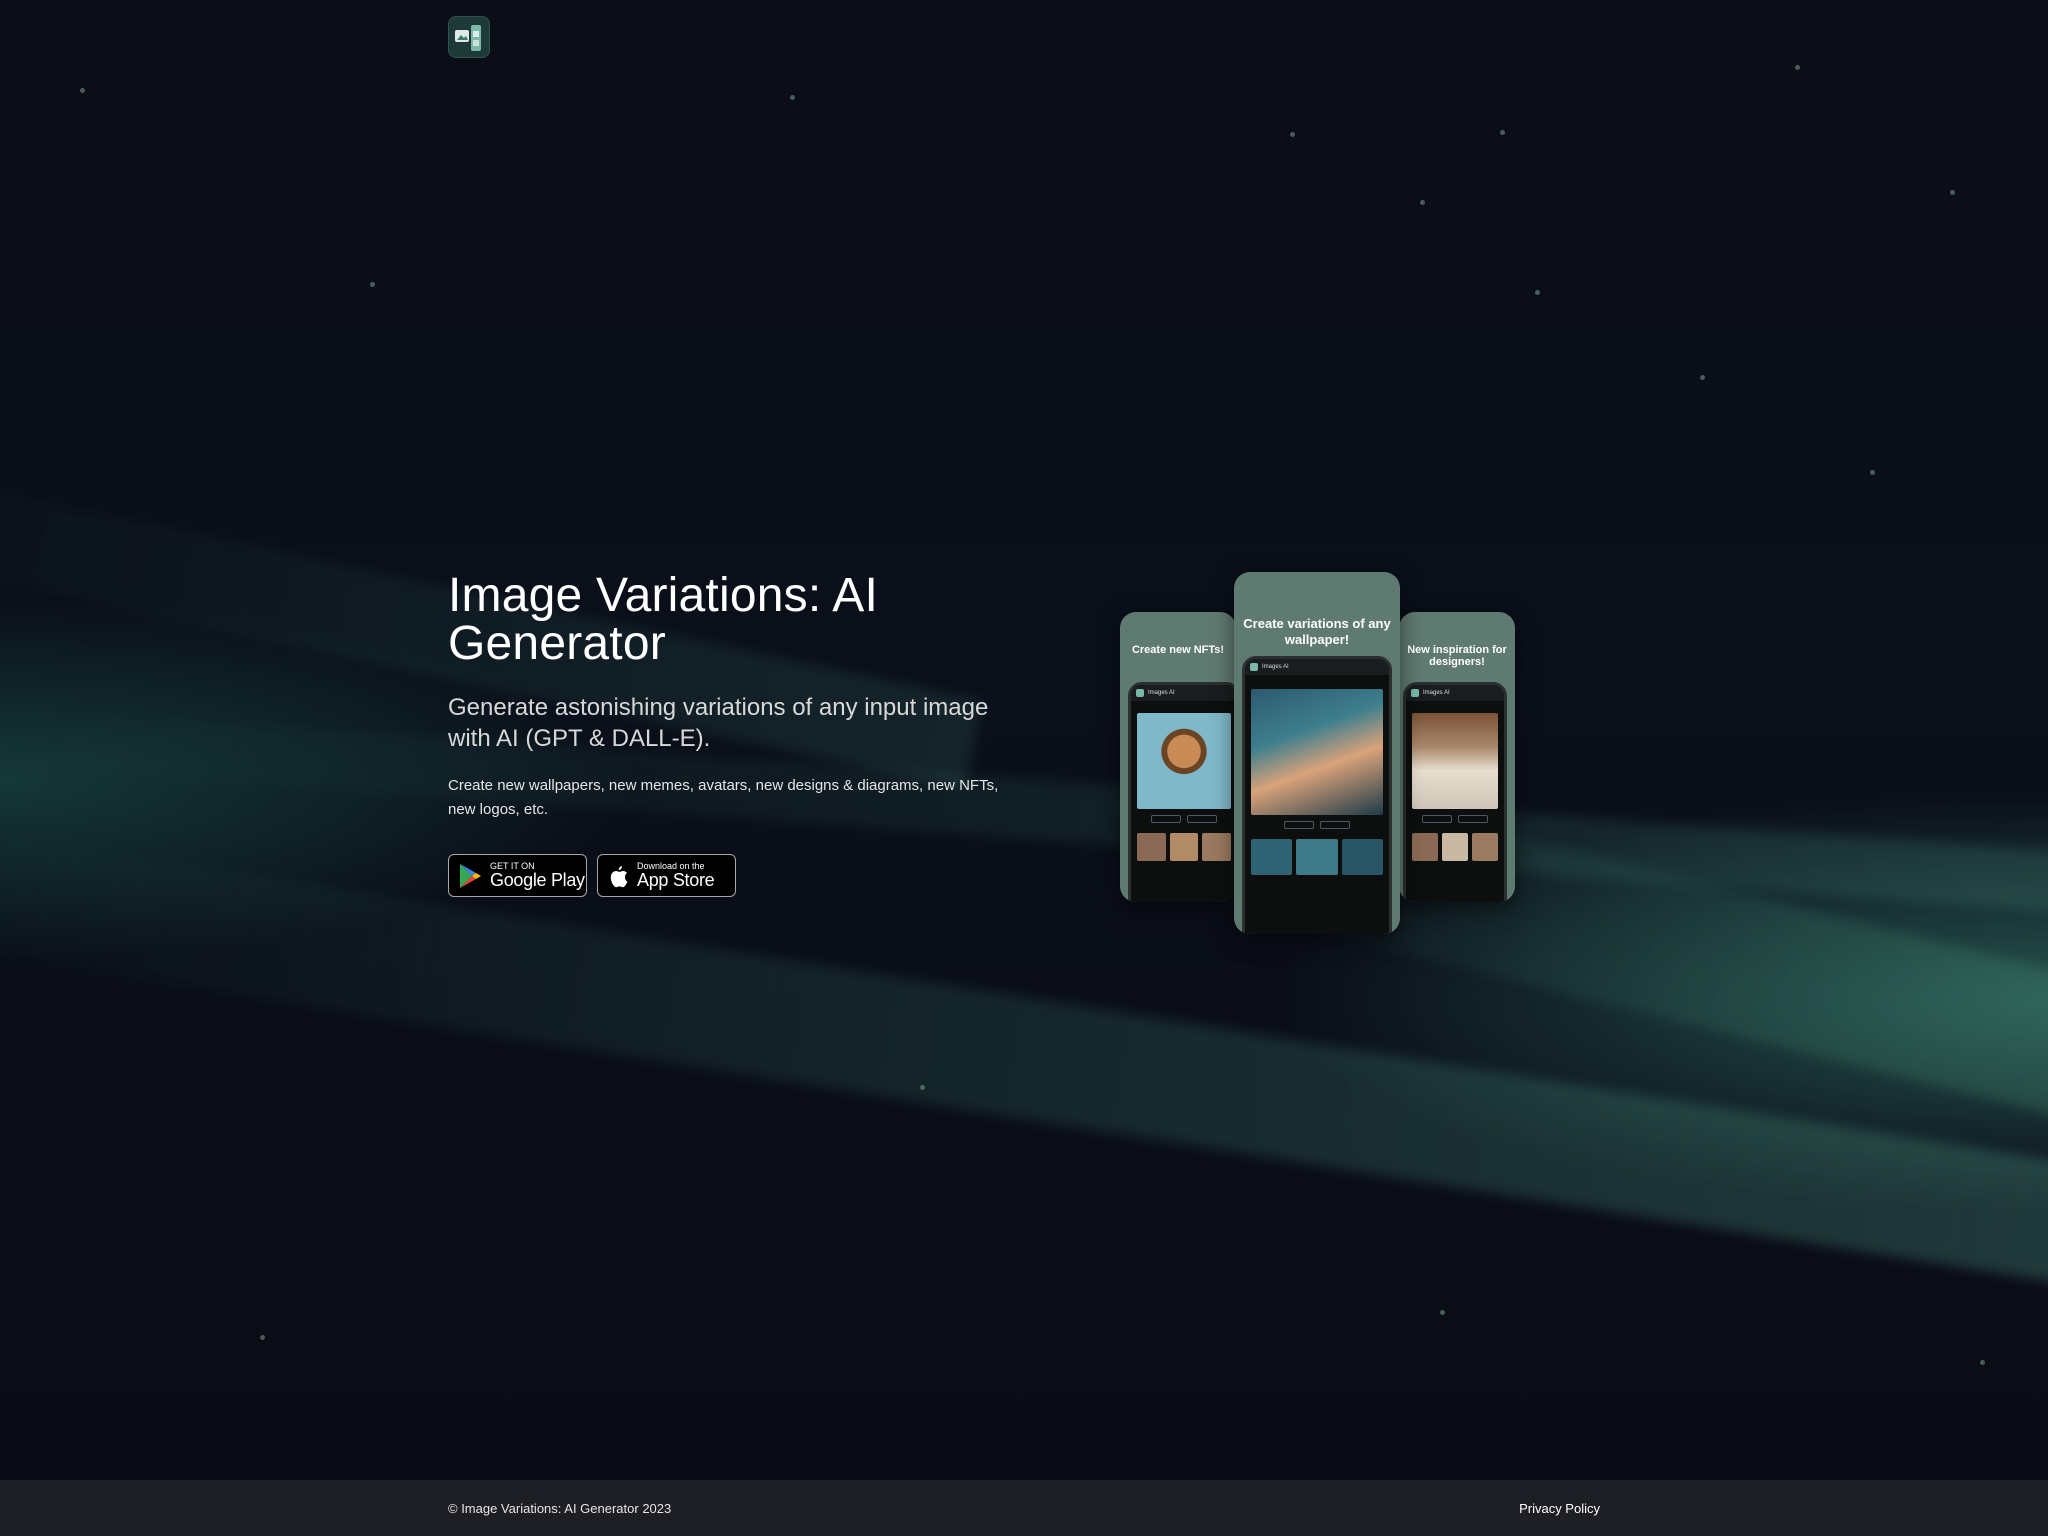  Describe the element at coordinates (1178, 650) in the screenshot. I see `phone-caption-left: Create new NFTs!` at that location.